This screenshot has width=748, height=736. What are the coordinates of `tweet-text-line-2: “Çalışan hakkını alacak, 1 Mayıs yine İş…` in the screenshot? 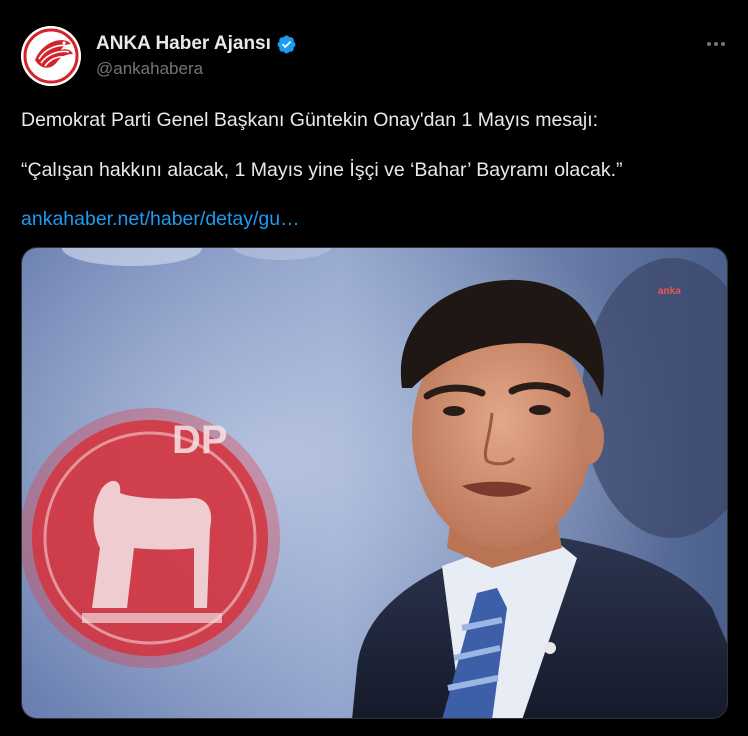 It's located at (322, 170).